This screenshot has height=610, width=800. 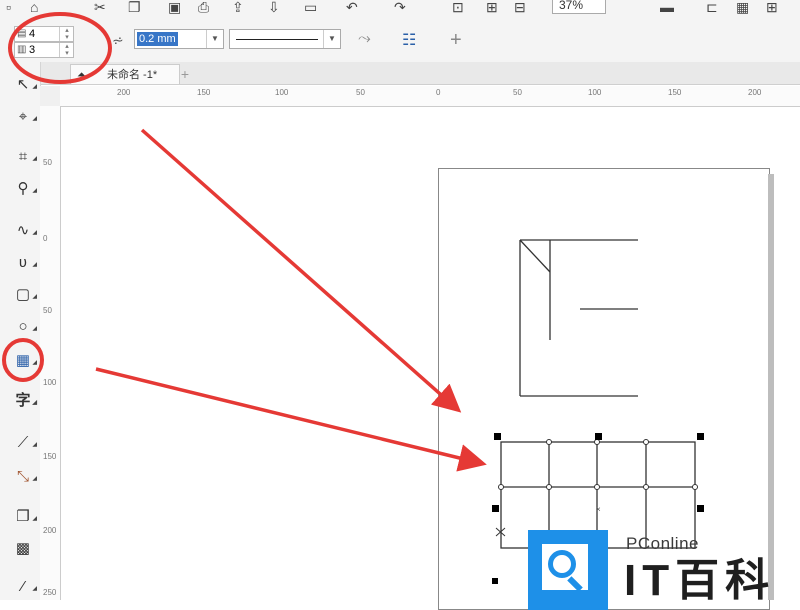 What do you see at coordinates (23, 360) in the screenshot?
I see `highlight-circle-table-tool` at bounding box center [23, 360].